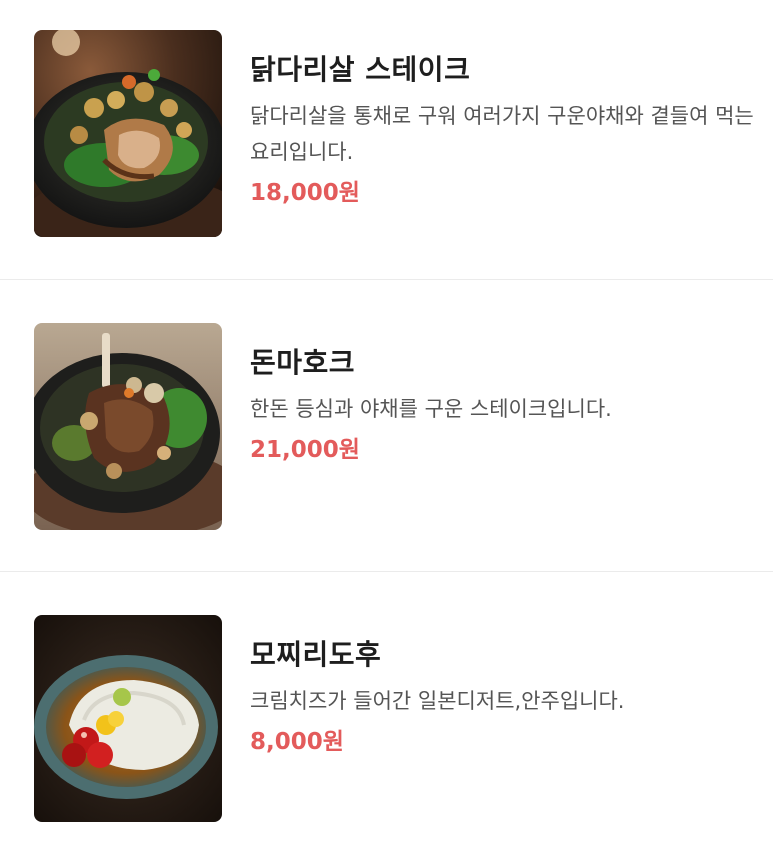  What do you see at coordinates (305, 450) in the screenshot?
I see `menu-item-price: 21,000원` at bounding box center [305, 450].